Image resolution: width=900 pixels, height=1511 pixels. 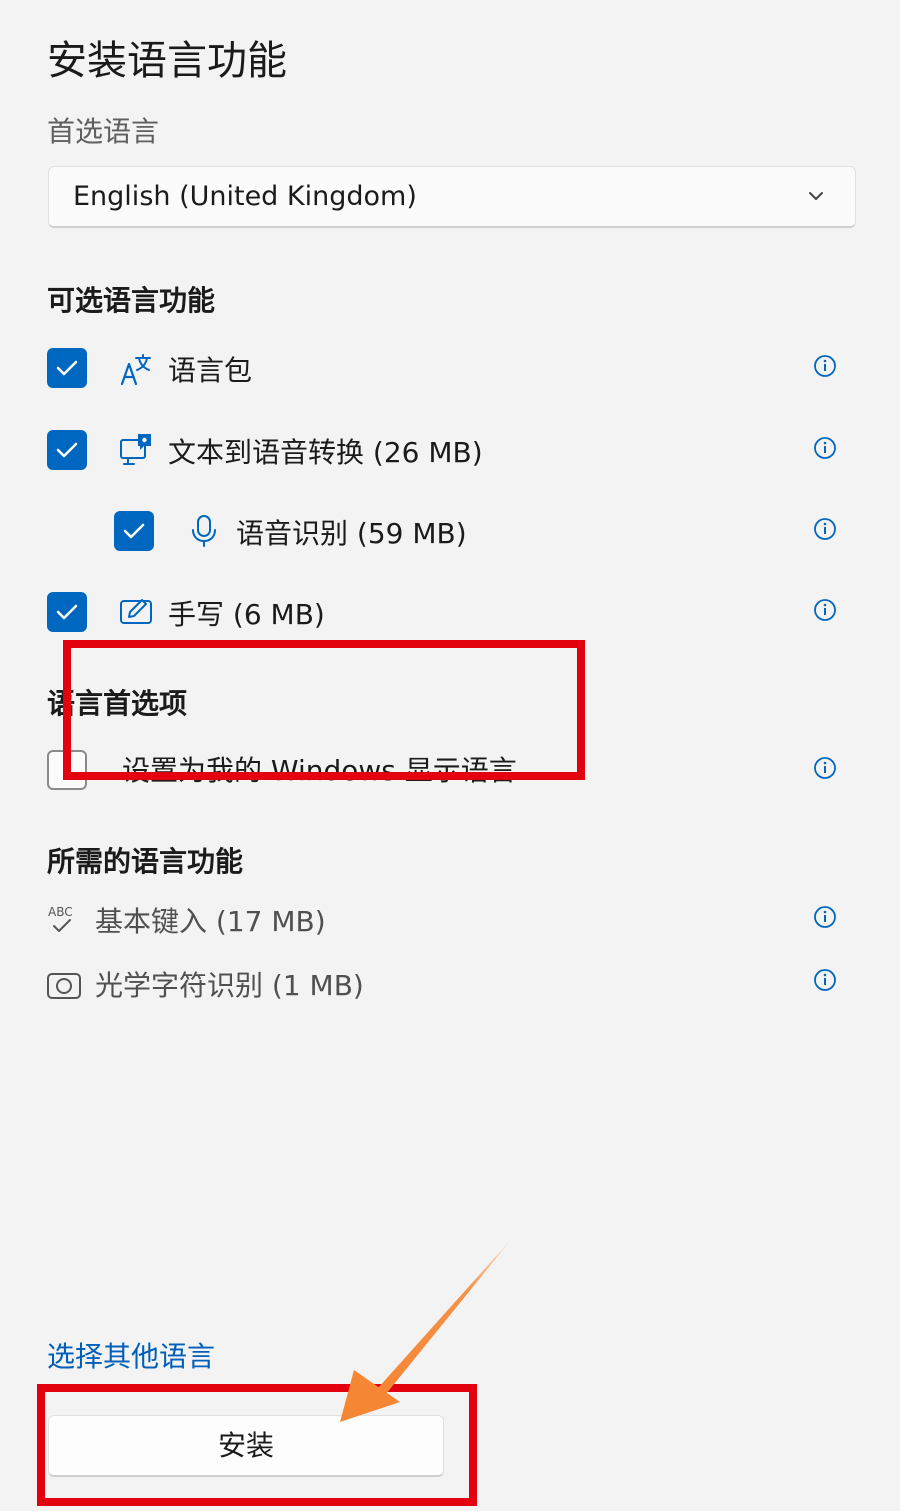 I want to click on text-to-speech-checkbox, so click(x=67, y=450).